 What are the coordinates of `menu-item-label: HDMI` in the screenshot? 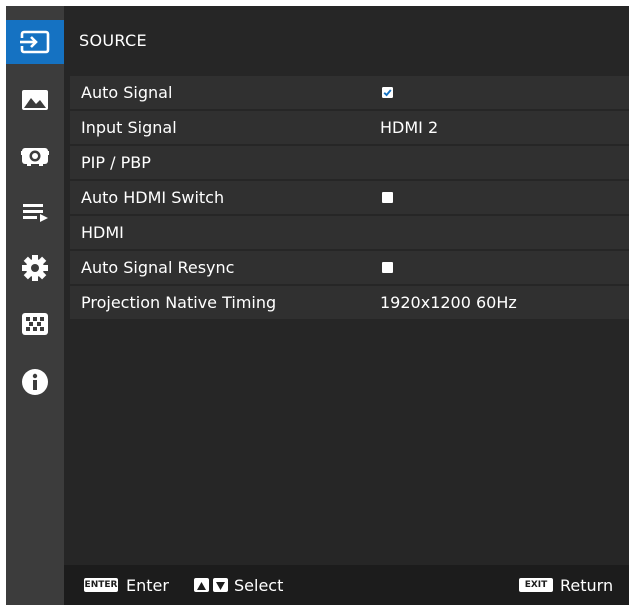 It's located at (102, 232).